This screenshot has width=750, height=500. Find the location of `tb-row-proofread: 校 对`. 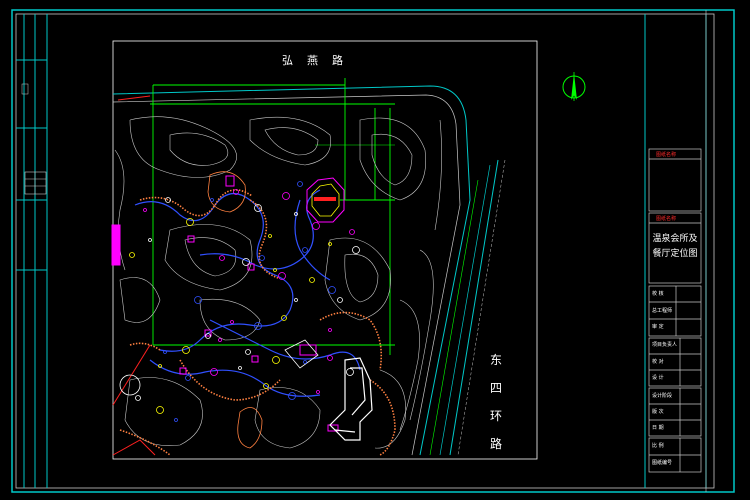

tb-row-proofread: 校 对 is located at coordinates (658, 362).